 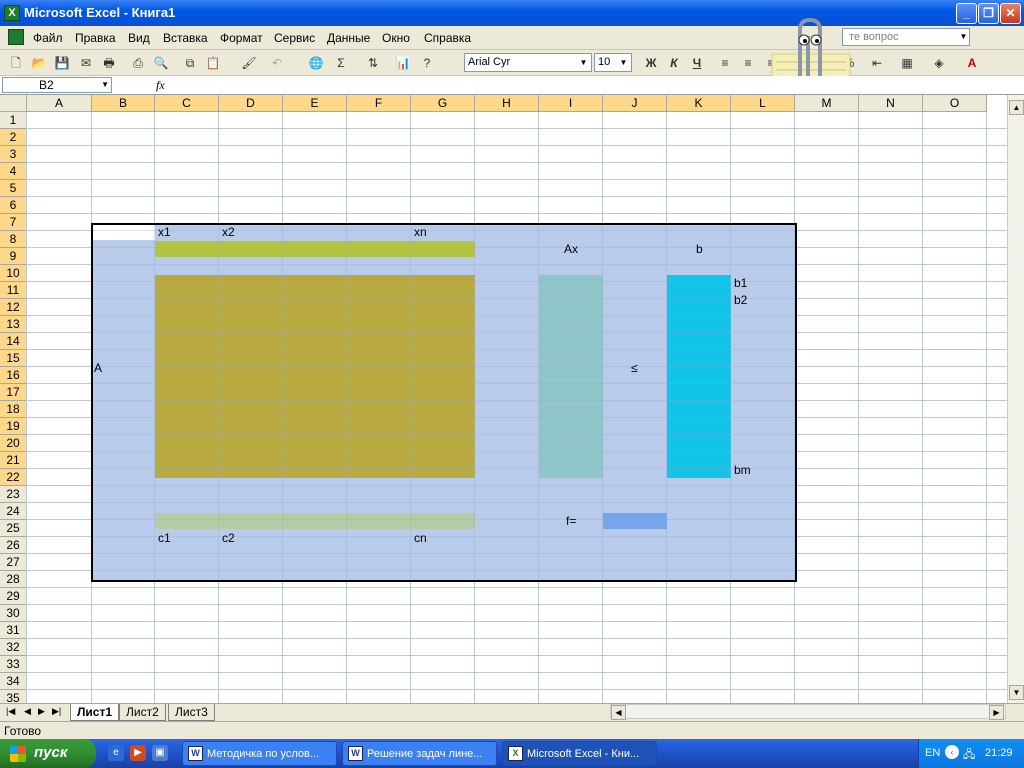 I want to click on fx-icon: fx, so click(x=160, y=85).